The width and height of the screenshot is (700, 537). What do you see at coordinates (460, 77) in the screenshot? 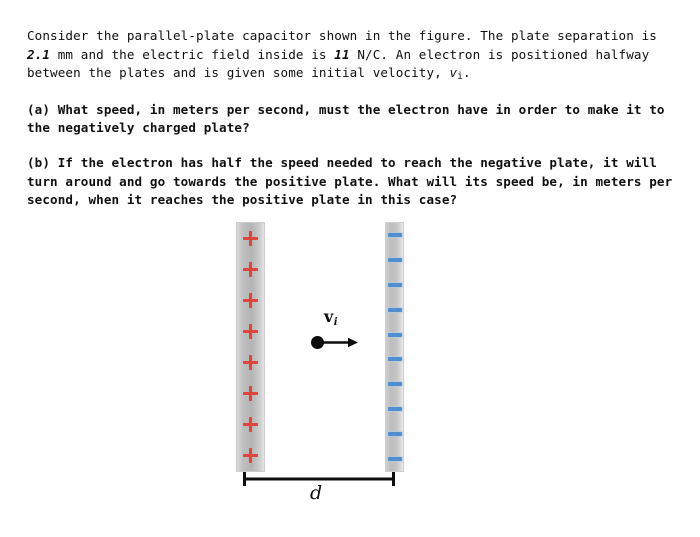
I see `velocity-subscript-inline: i` at bounding box center [460, 77].